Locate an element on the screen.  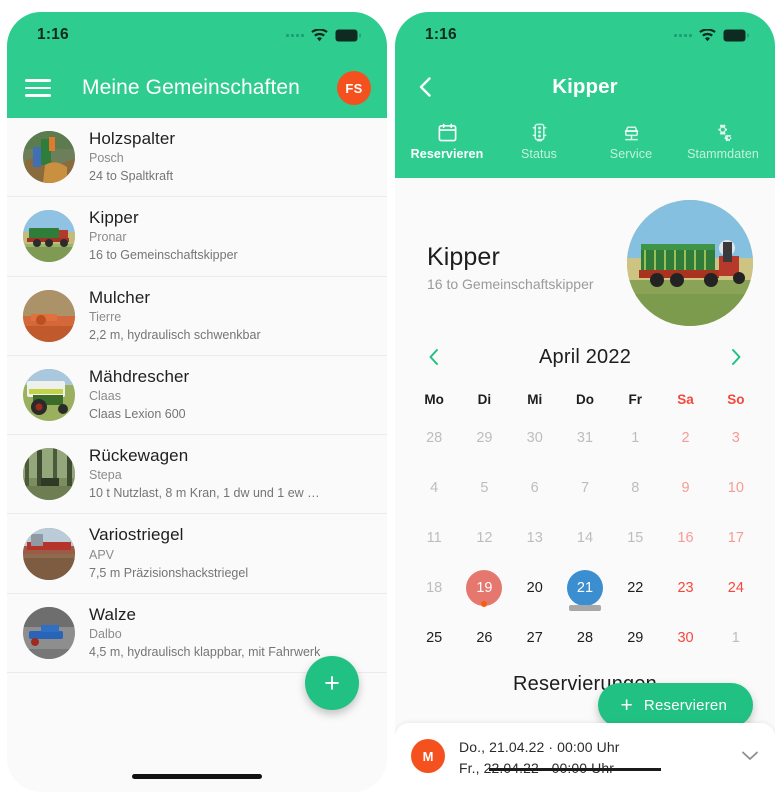
machine-text: Holzspalter Posch 24 to Spaltkraft is located at coordinates (132, 157).